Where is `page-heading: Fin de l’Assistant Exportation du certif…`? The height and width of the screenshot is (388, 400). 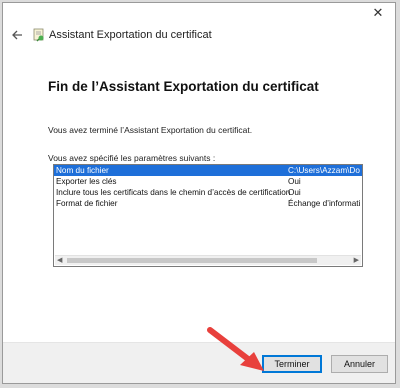 page-heading: Fin de l’Assistant Exportation du certif… is located at coordinates (183, 86).